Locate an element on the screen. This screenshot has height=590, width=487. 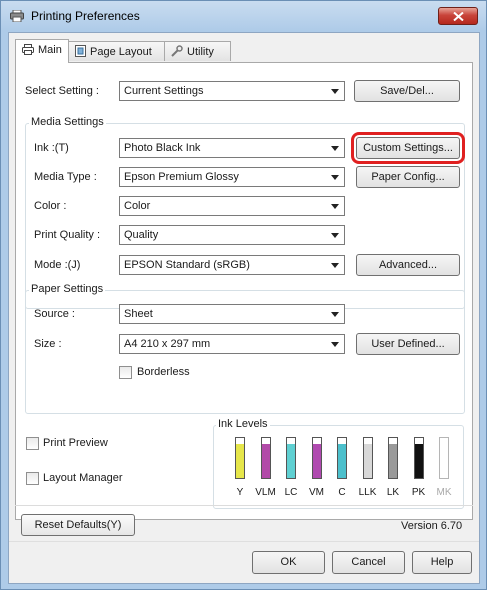
ink-fill-y is located at coordinates (240, 461).